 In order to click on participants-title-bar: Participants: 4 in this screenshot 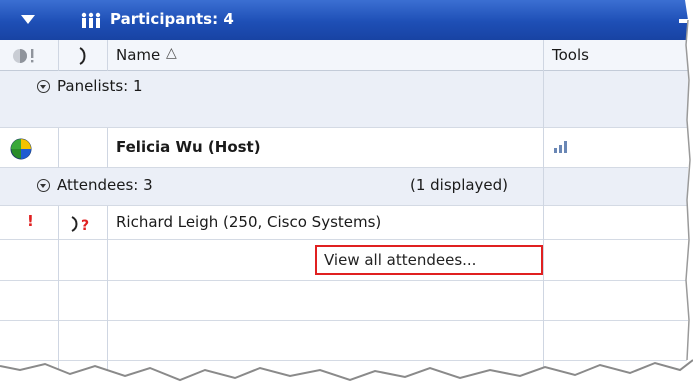, I will do `click(344, 20)`.